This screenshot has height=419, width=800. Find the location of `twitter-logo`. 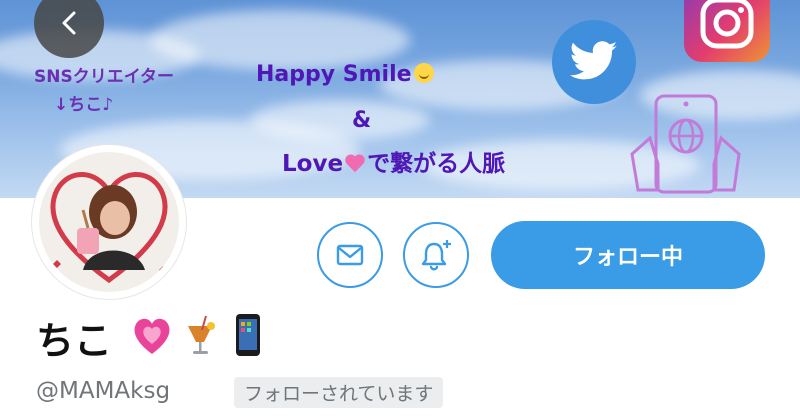

twitter-logo is located at coordinates (594, 62).